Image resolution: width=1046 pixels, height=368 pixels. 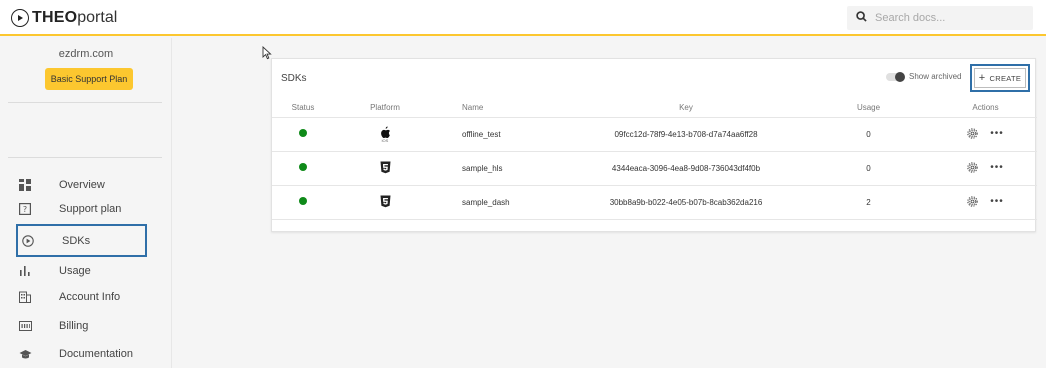 I want to click on column-header-status: Status, so click(x=303, y=108).